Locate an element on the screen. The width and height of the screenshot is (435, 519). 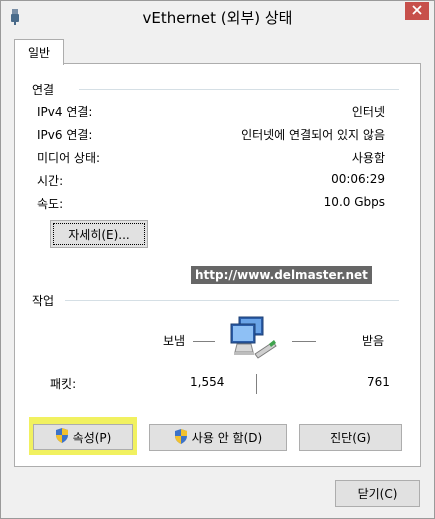
sent-label: 보냄 is located at coordinates (174, 341).